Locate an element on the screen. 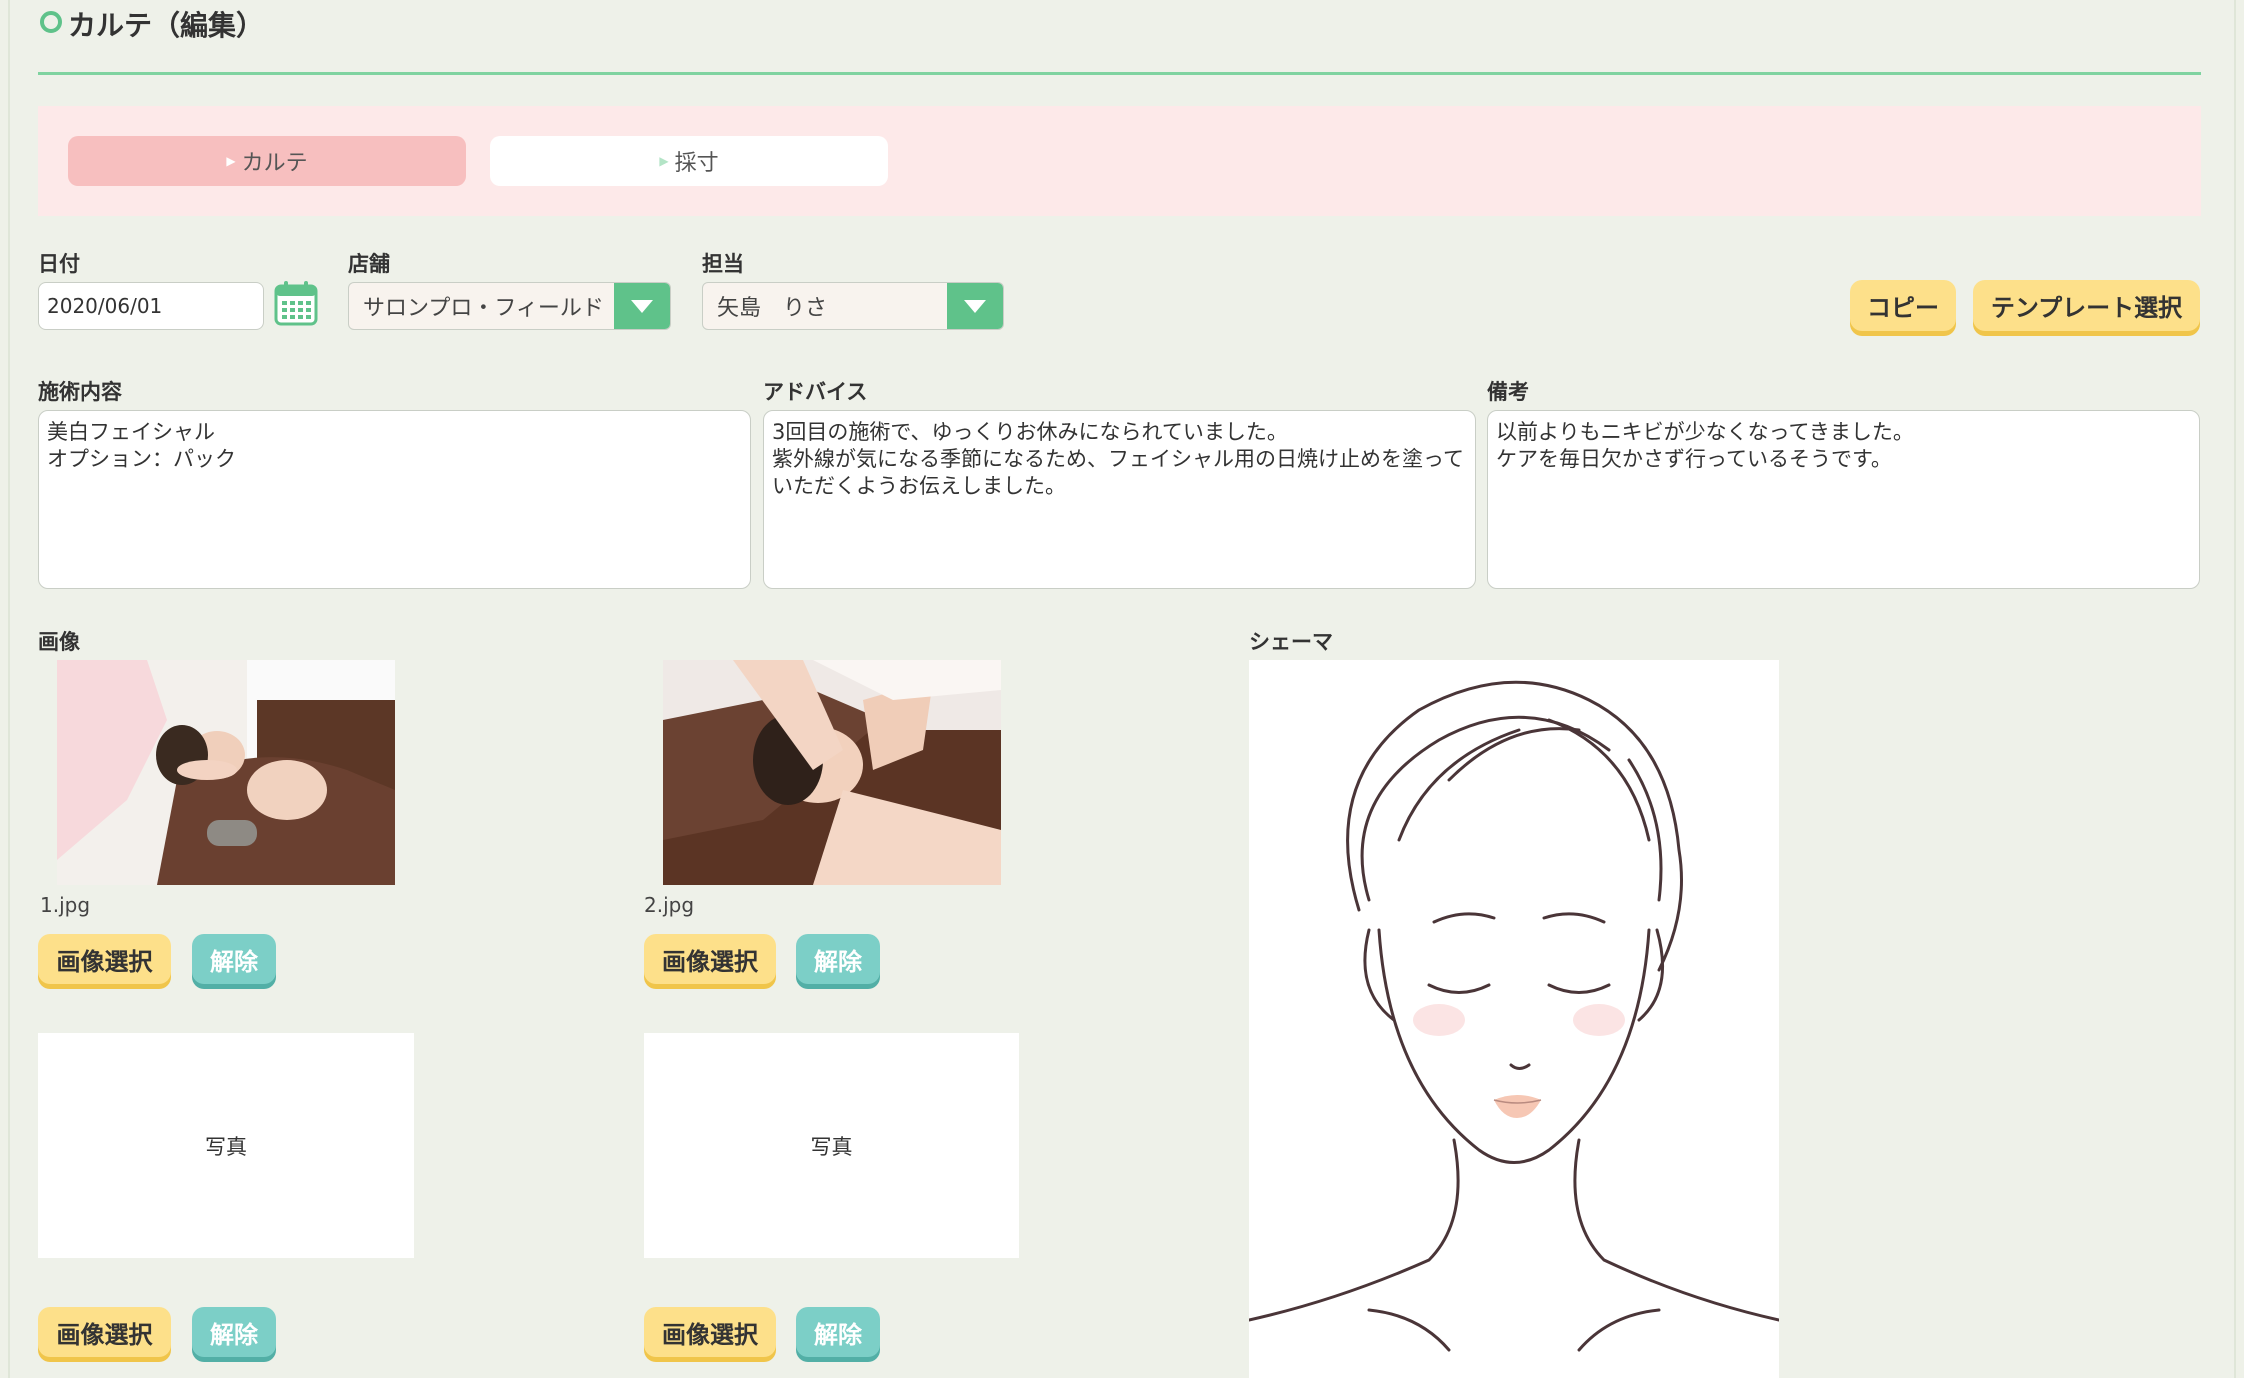 The image size is (2244, 1378). staff-label: 担当 is located at coordinates (723, 264).